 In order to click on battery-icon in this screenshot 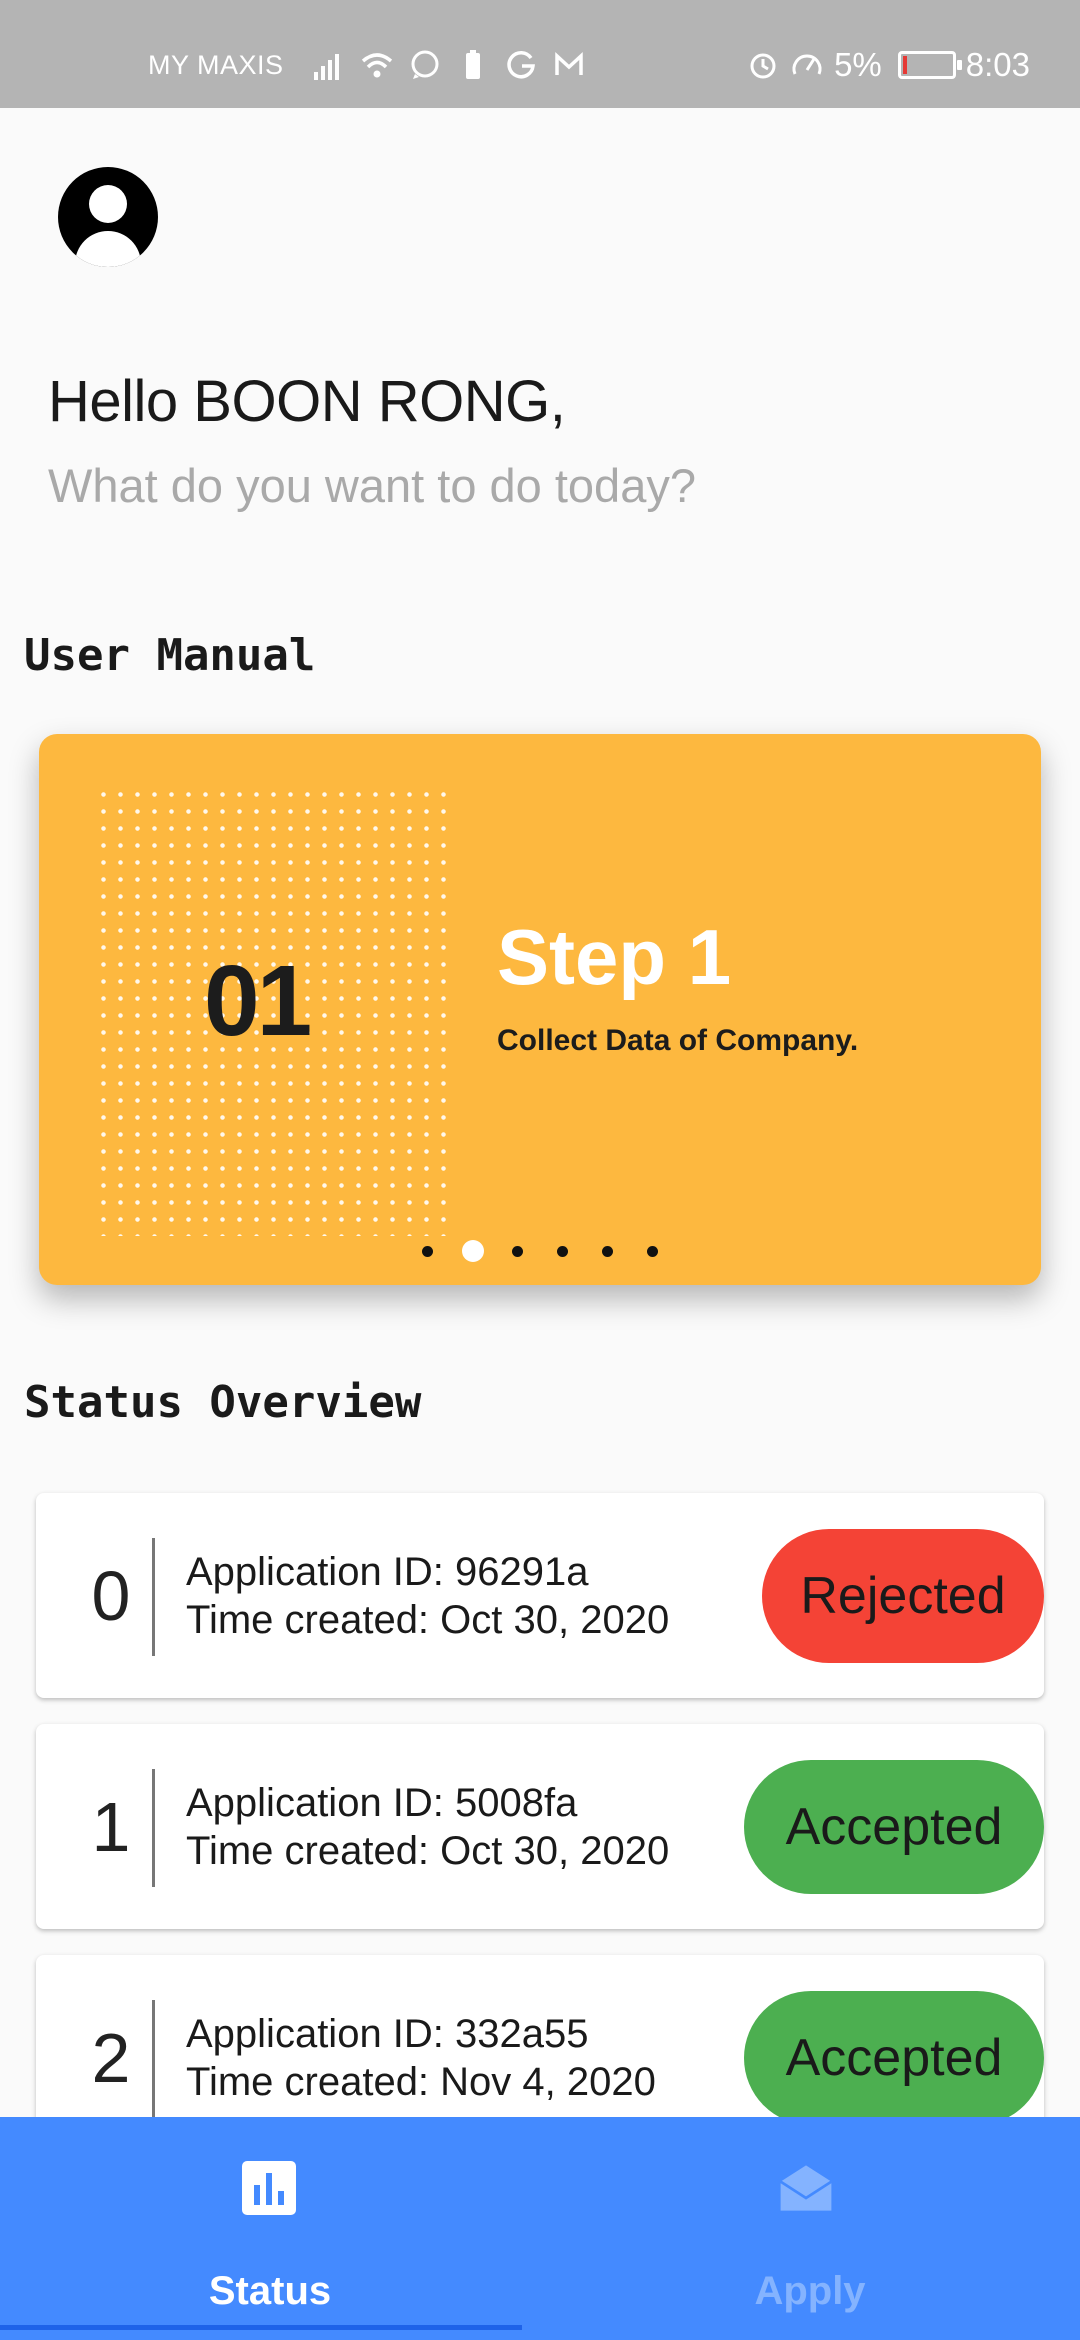, I will do `click(929, 65)`.